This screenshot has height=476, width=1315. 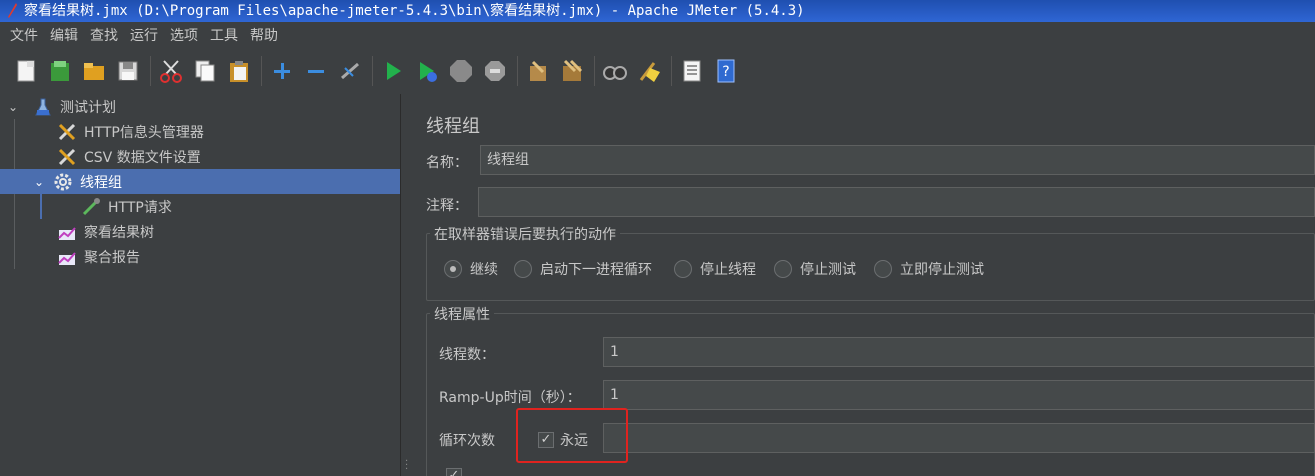 What do you see at coordinates (462, 314) in the screenshot?
I see `thread-properties-label: 线程属性` at bounding box center [462, 314].